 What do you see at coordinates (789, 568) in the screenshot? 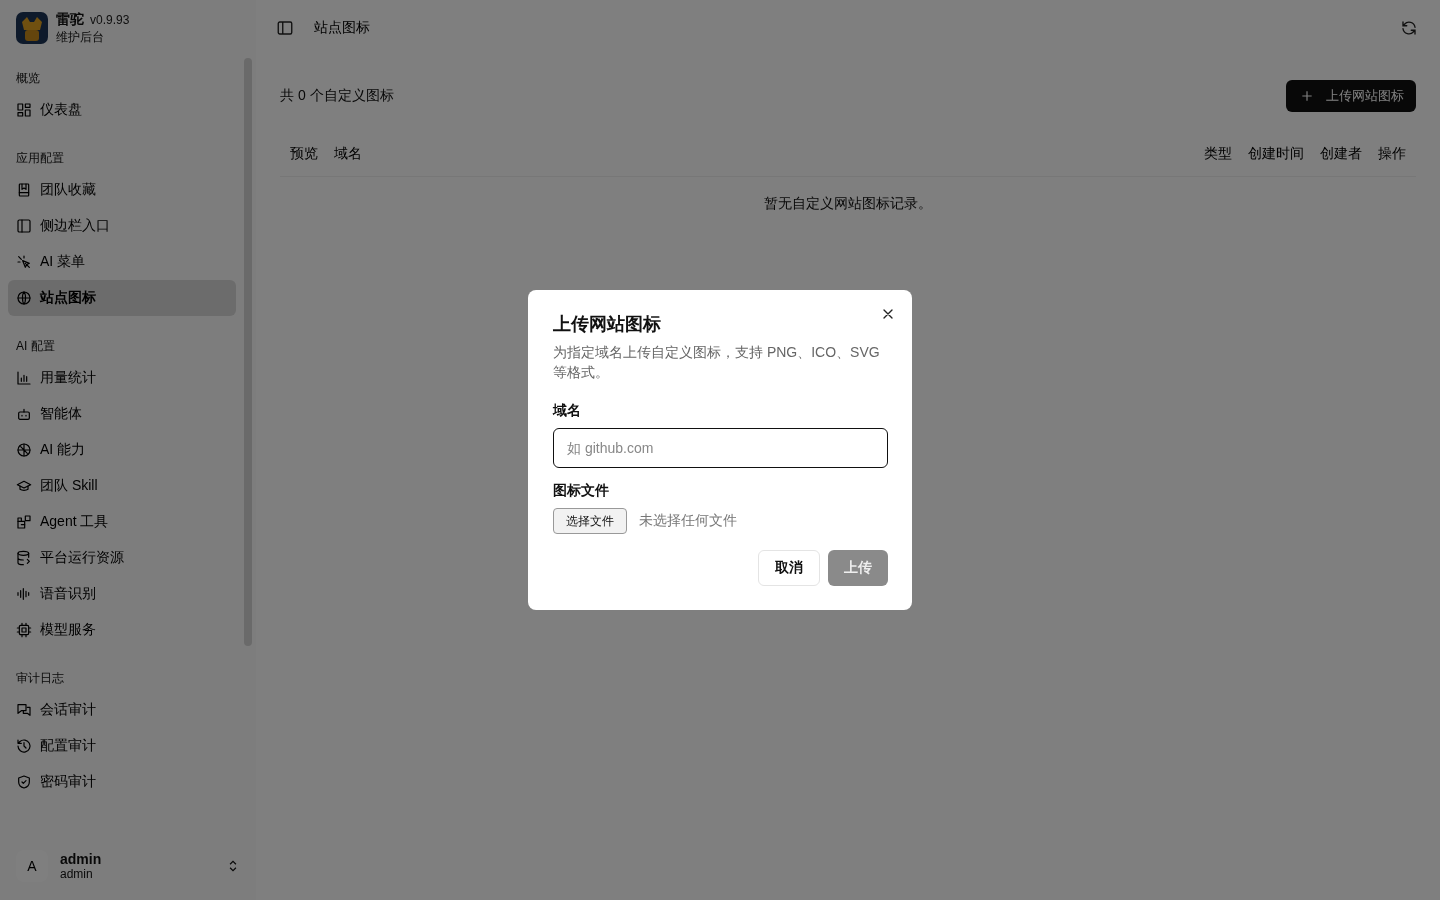
I see `cancel-button: 取消` at bounding box center [789, 568].